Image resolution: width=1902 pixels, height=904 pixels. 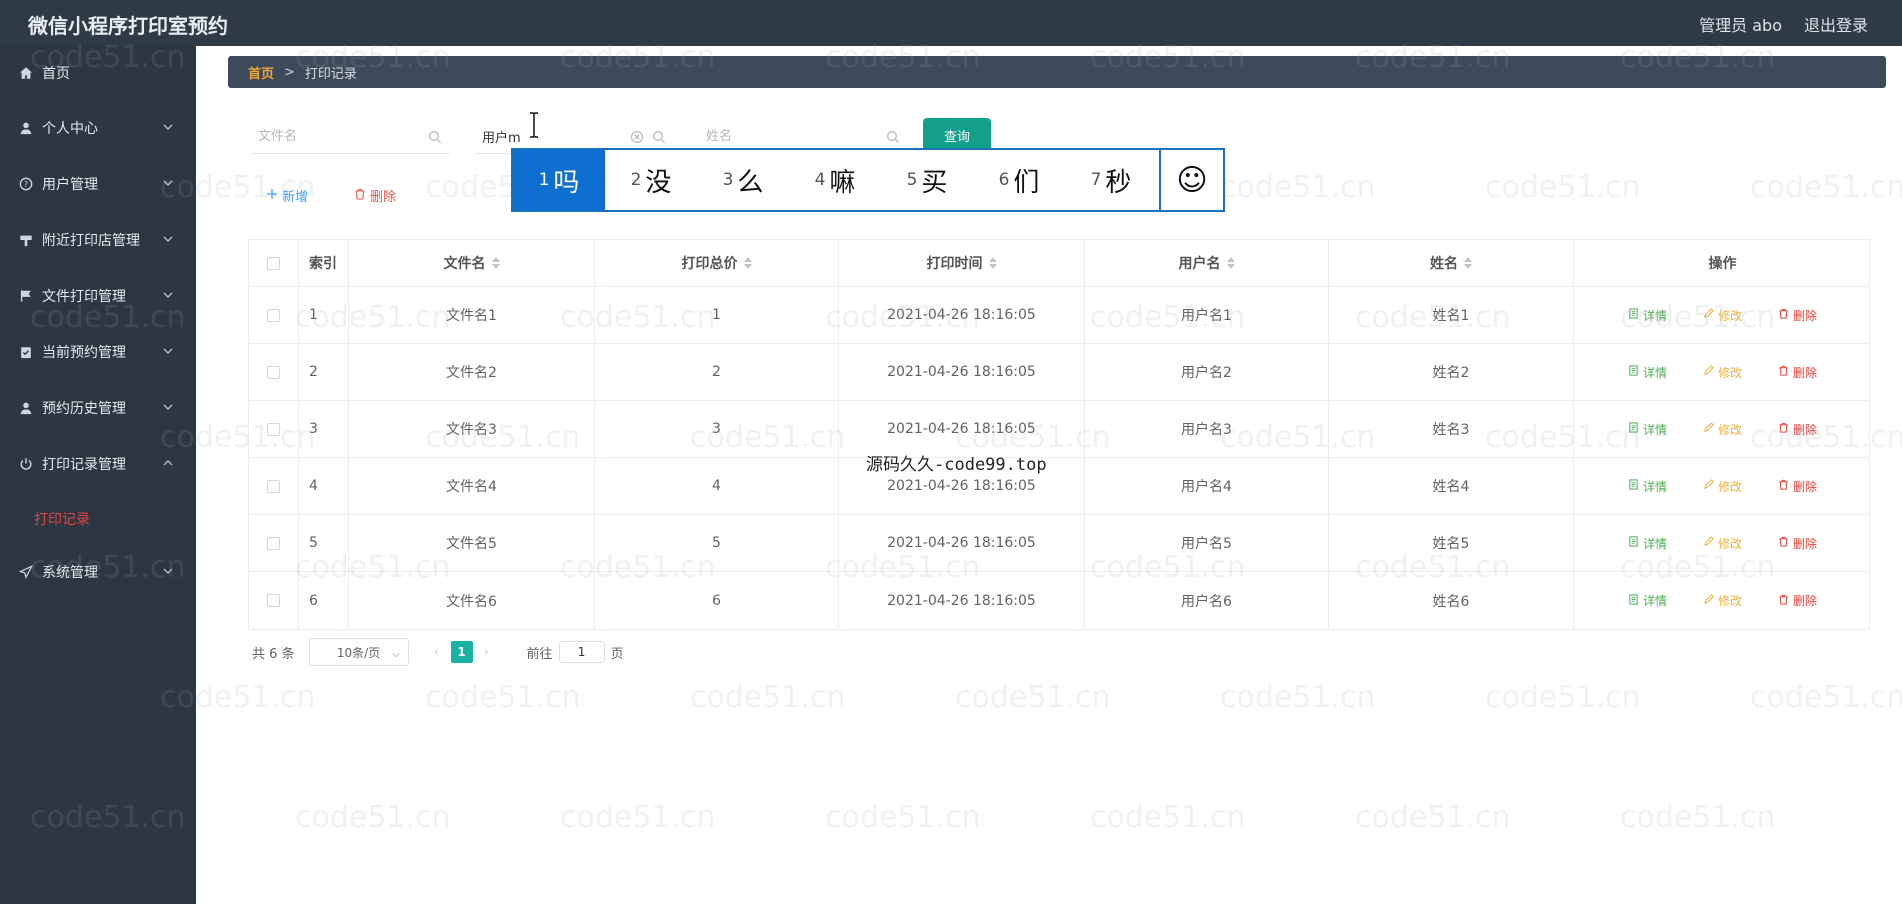 I want to click on cell-name: 姓名2, so click(x=1451, y=372).